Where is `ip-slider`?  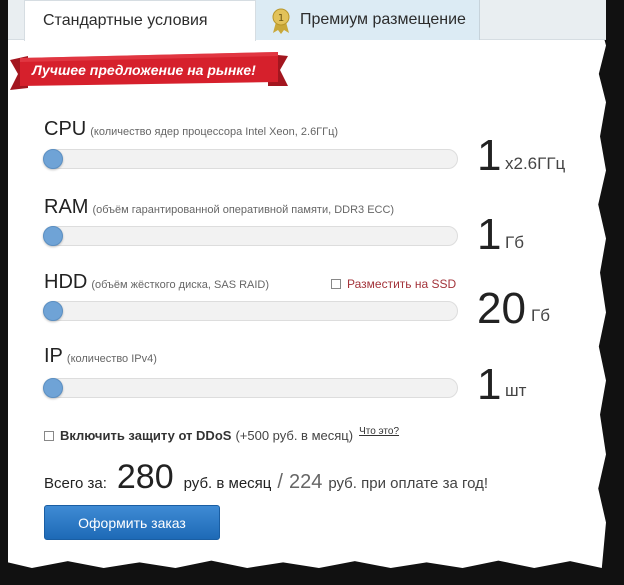 ip-slider is located at coordinates (250, 388).